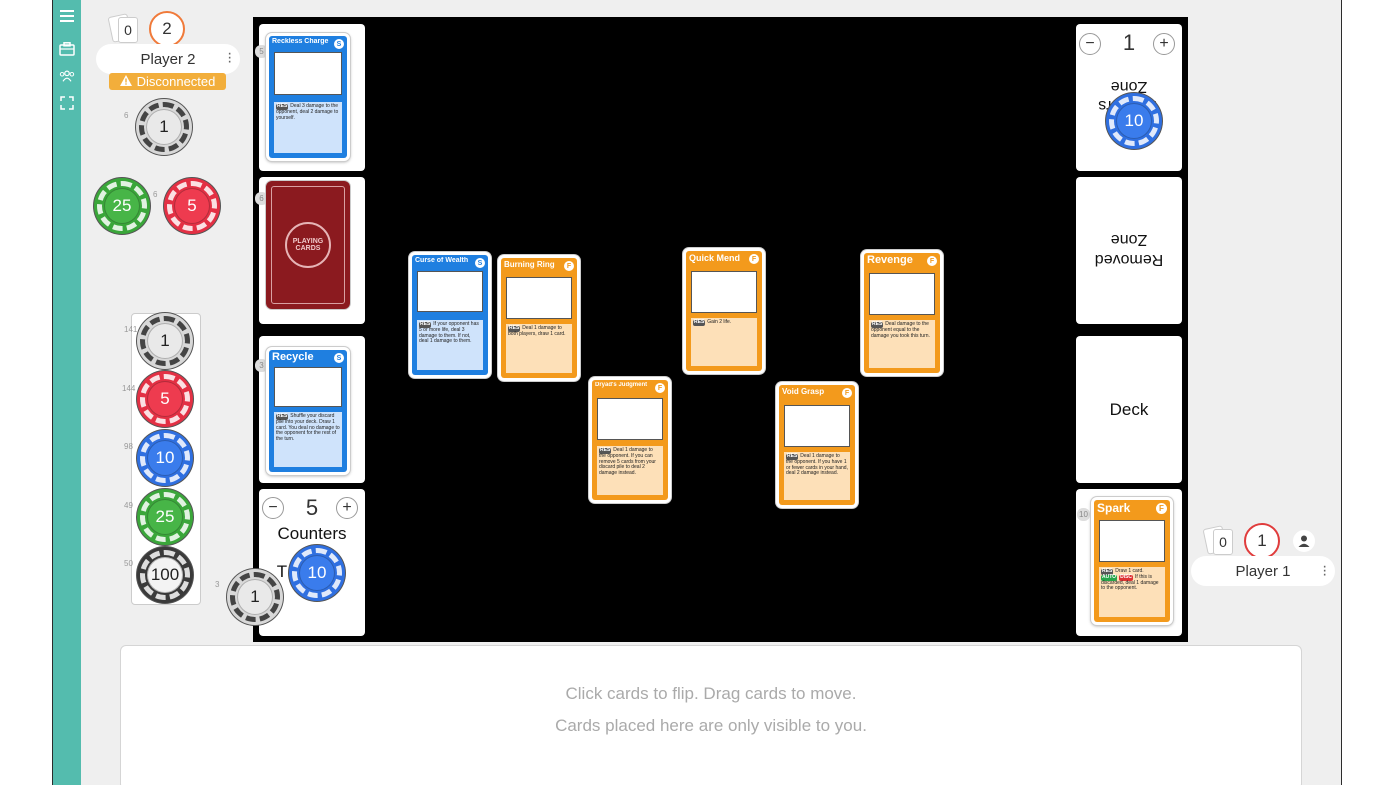  I want to click on chip-1: 1, so click(164, 127).